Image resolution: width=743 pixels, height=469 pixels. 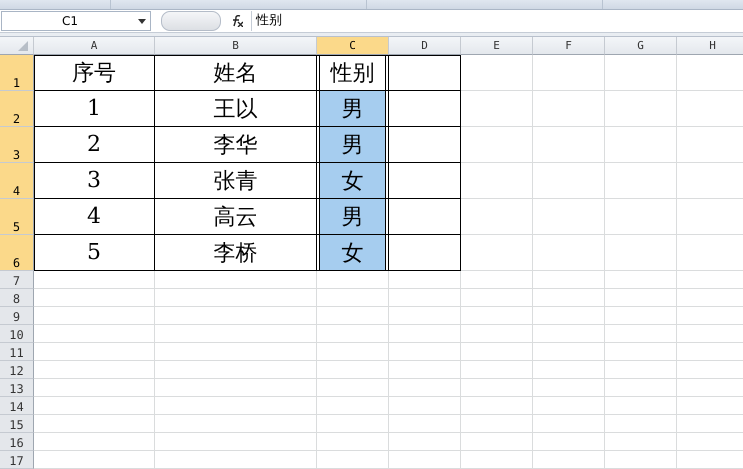 What do you see at coordinates (17, 352) in the screenshot?
I see `row-header: 11` at bounding box center [17, 352].